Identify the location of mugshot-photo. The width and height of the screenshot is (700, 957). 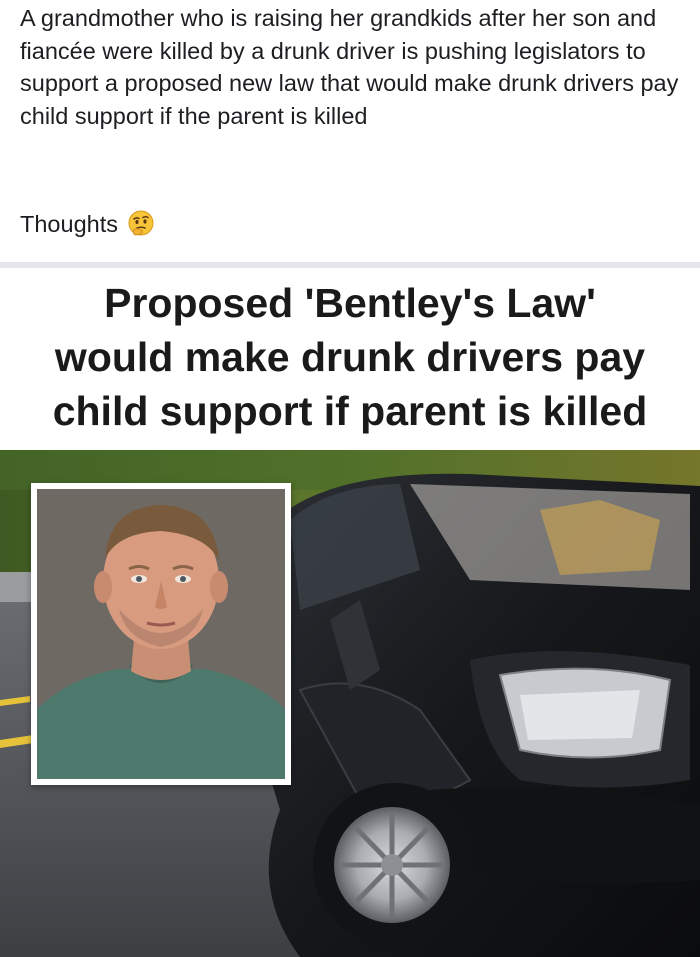
(161, 634).